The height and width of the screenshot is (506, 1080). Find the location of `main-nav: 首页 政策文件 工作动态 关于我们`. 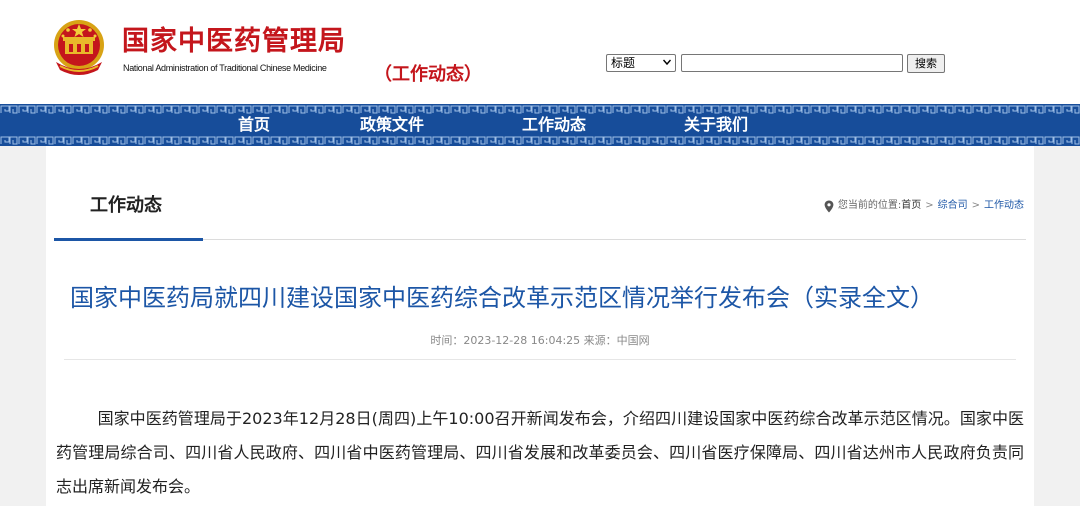

main-nav: 首页 政策文件 工作动态 关于我们 is located at coordinates (540, 125).